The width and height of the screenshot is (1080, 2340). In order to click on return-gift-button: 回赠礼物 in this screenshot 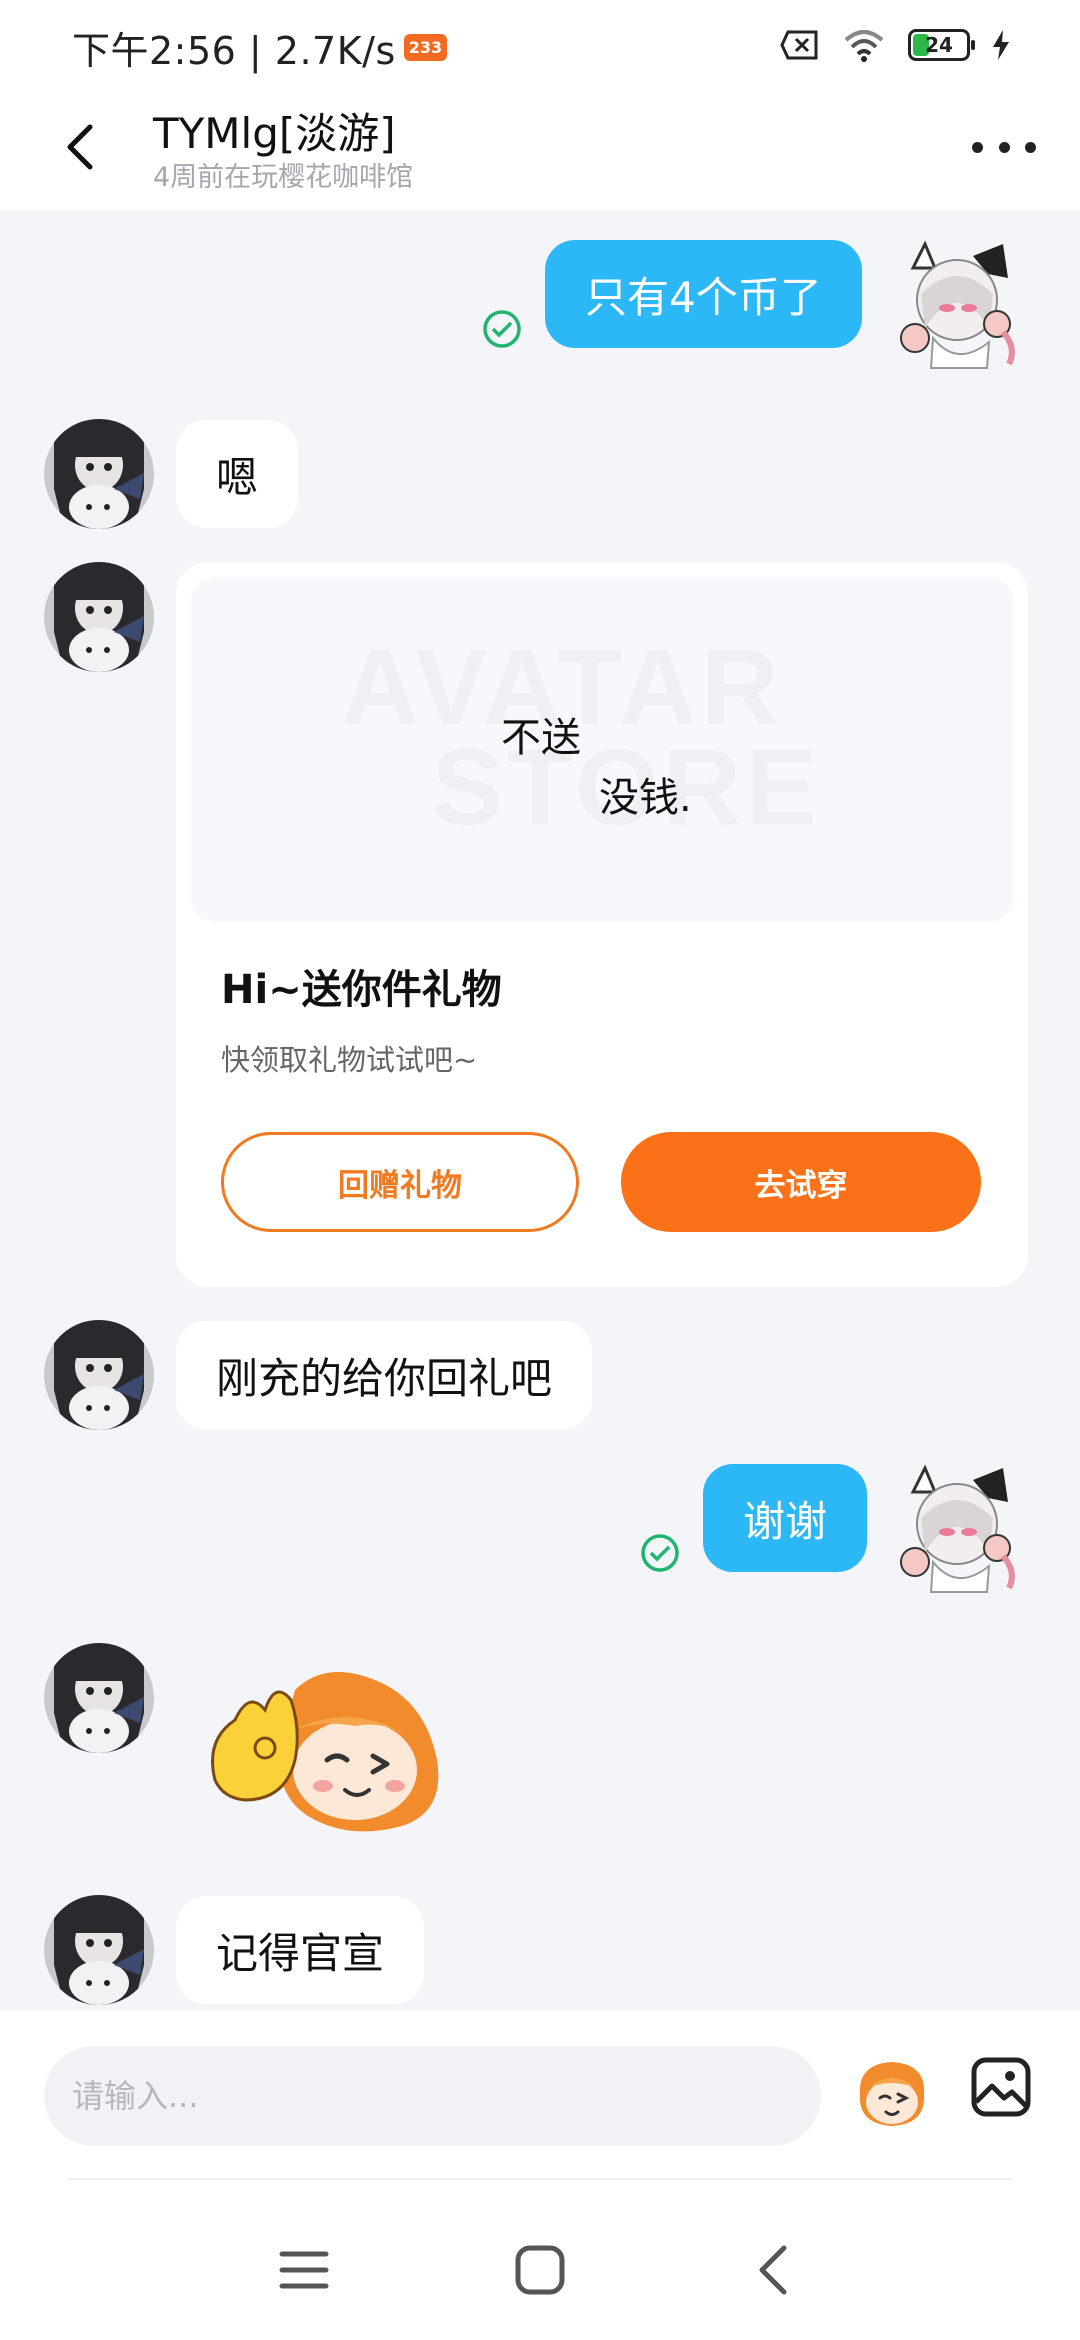, I will do `click(400, 1182)`.